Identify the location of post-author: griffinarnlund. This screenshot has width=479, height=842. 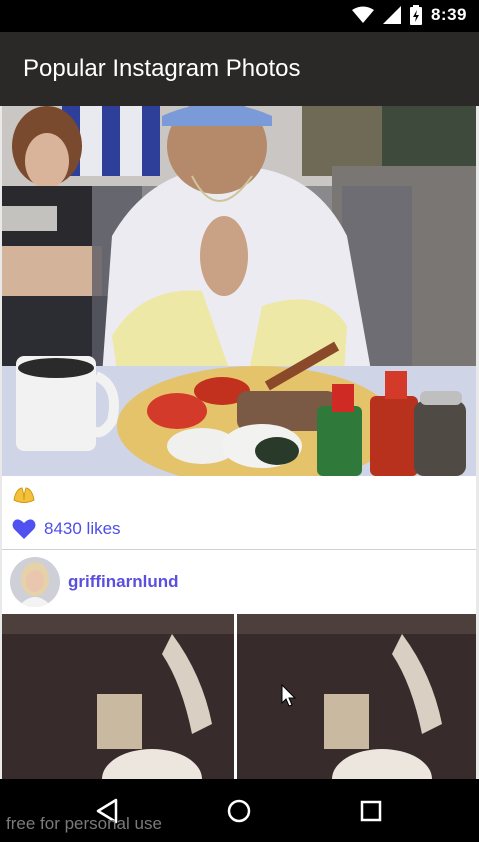
(94, 582).